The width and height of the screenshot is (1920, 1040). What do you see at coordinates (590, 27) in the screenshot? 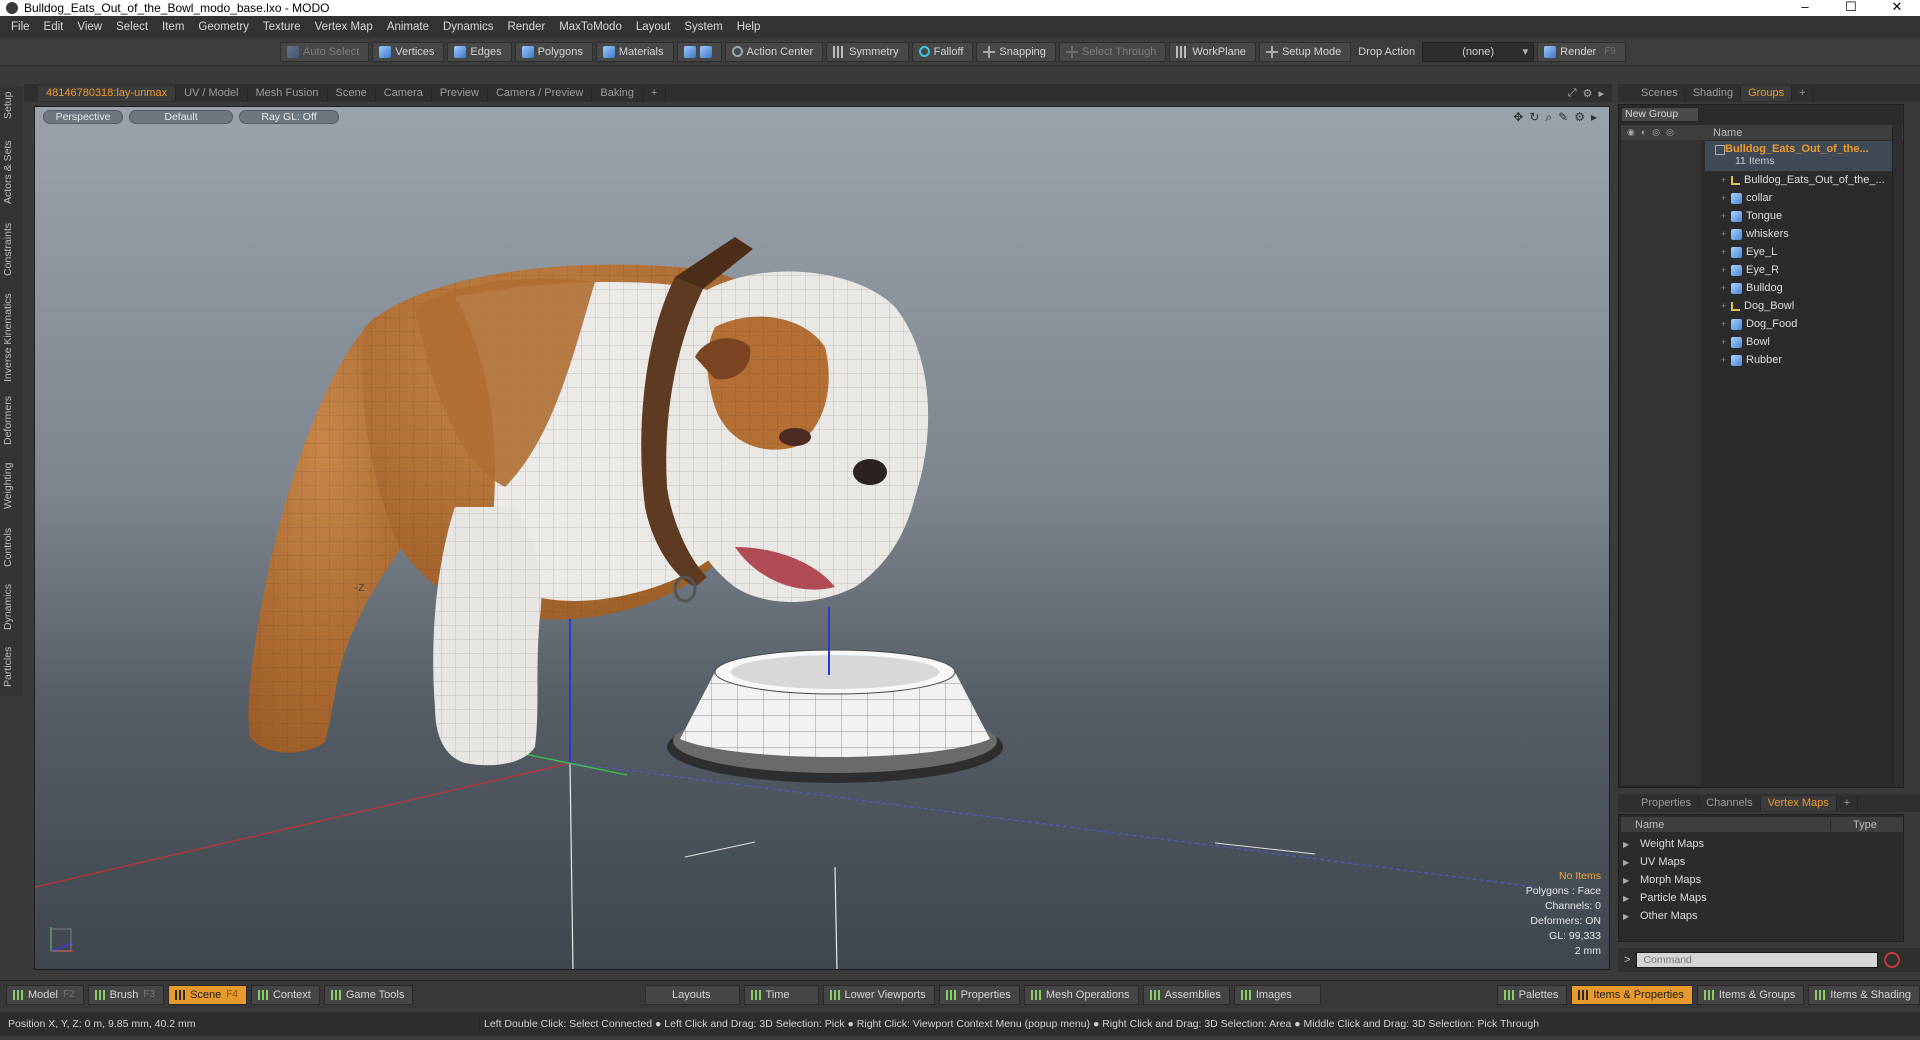
I see `menu-maxtomodo: MaxToModo` at bounding box center [590, 27].